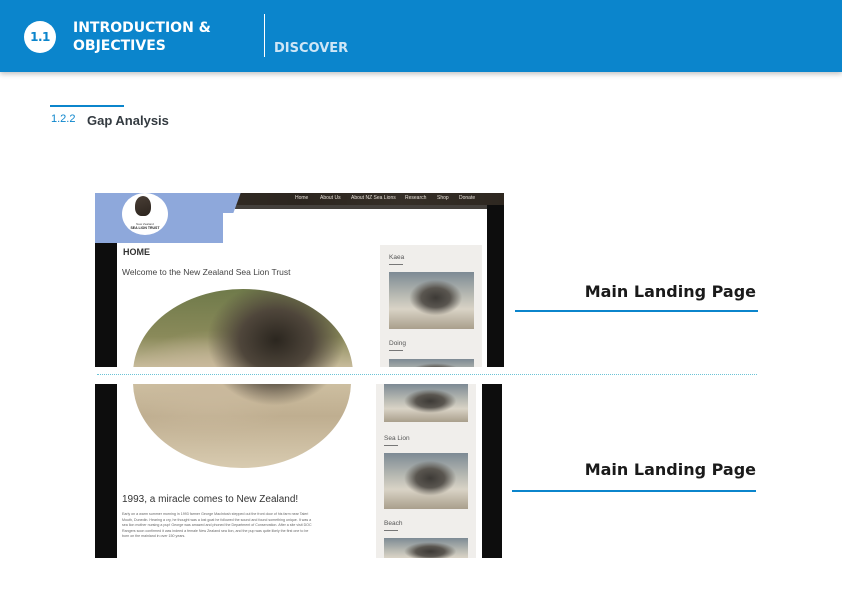 Image resolution: width=842 pixels, height=596 pixels. I want to click on nav-home: Home, so click(301, 198).